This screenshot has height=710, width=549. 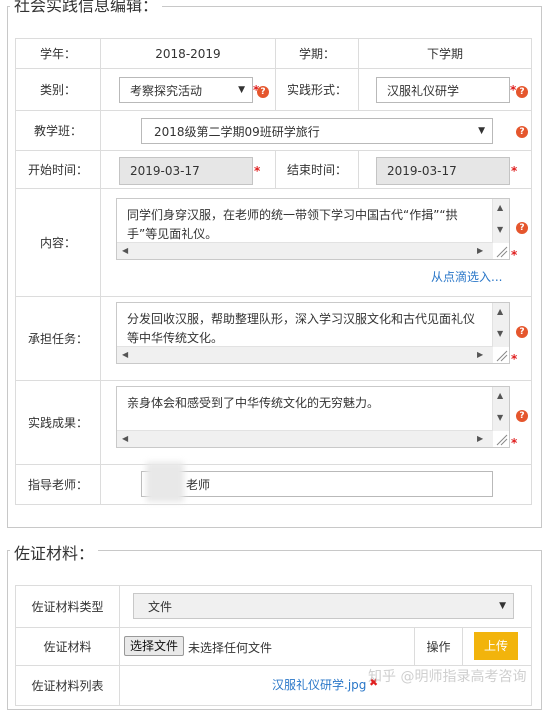 What do you see at coordinates (323, 606) in the screenshot?
I see `evidence-type-select: 文件 ▼` at bounding box center [323, 606].